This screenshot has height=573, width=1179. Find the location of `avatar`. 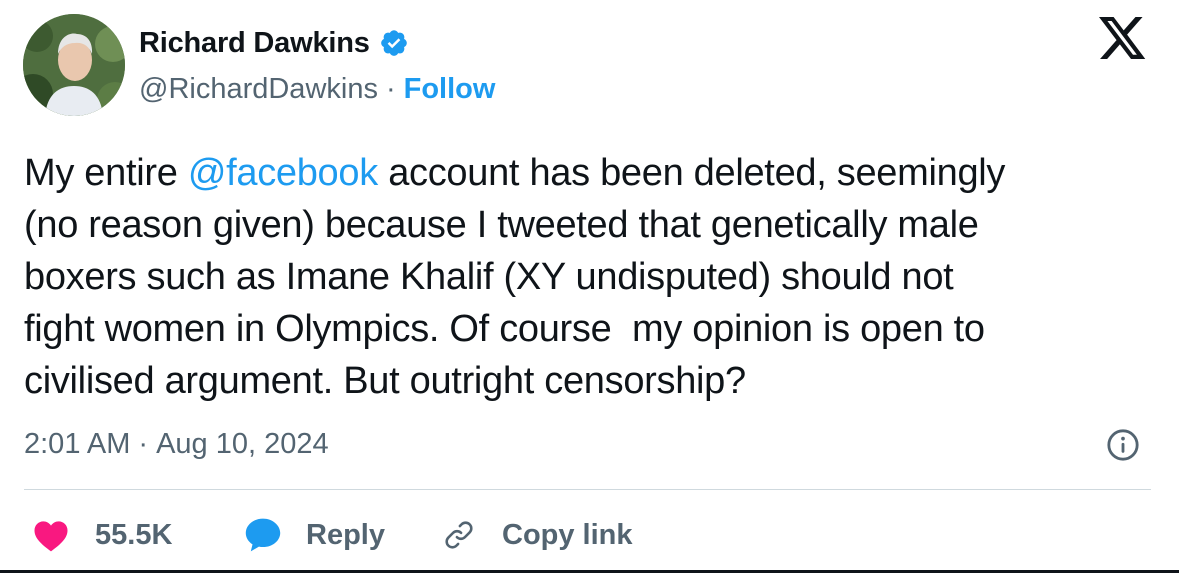

avatar is located at coordinates (74, 65).